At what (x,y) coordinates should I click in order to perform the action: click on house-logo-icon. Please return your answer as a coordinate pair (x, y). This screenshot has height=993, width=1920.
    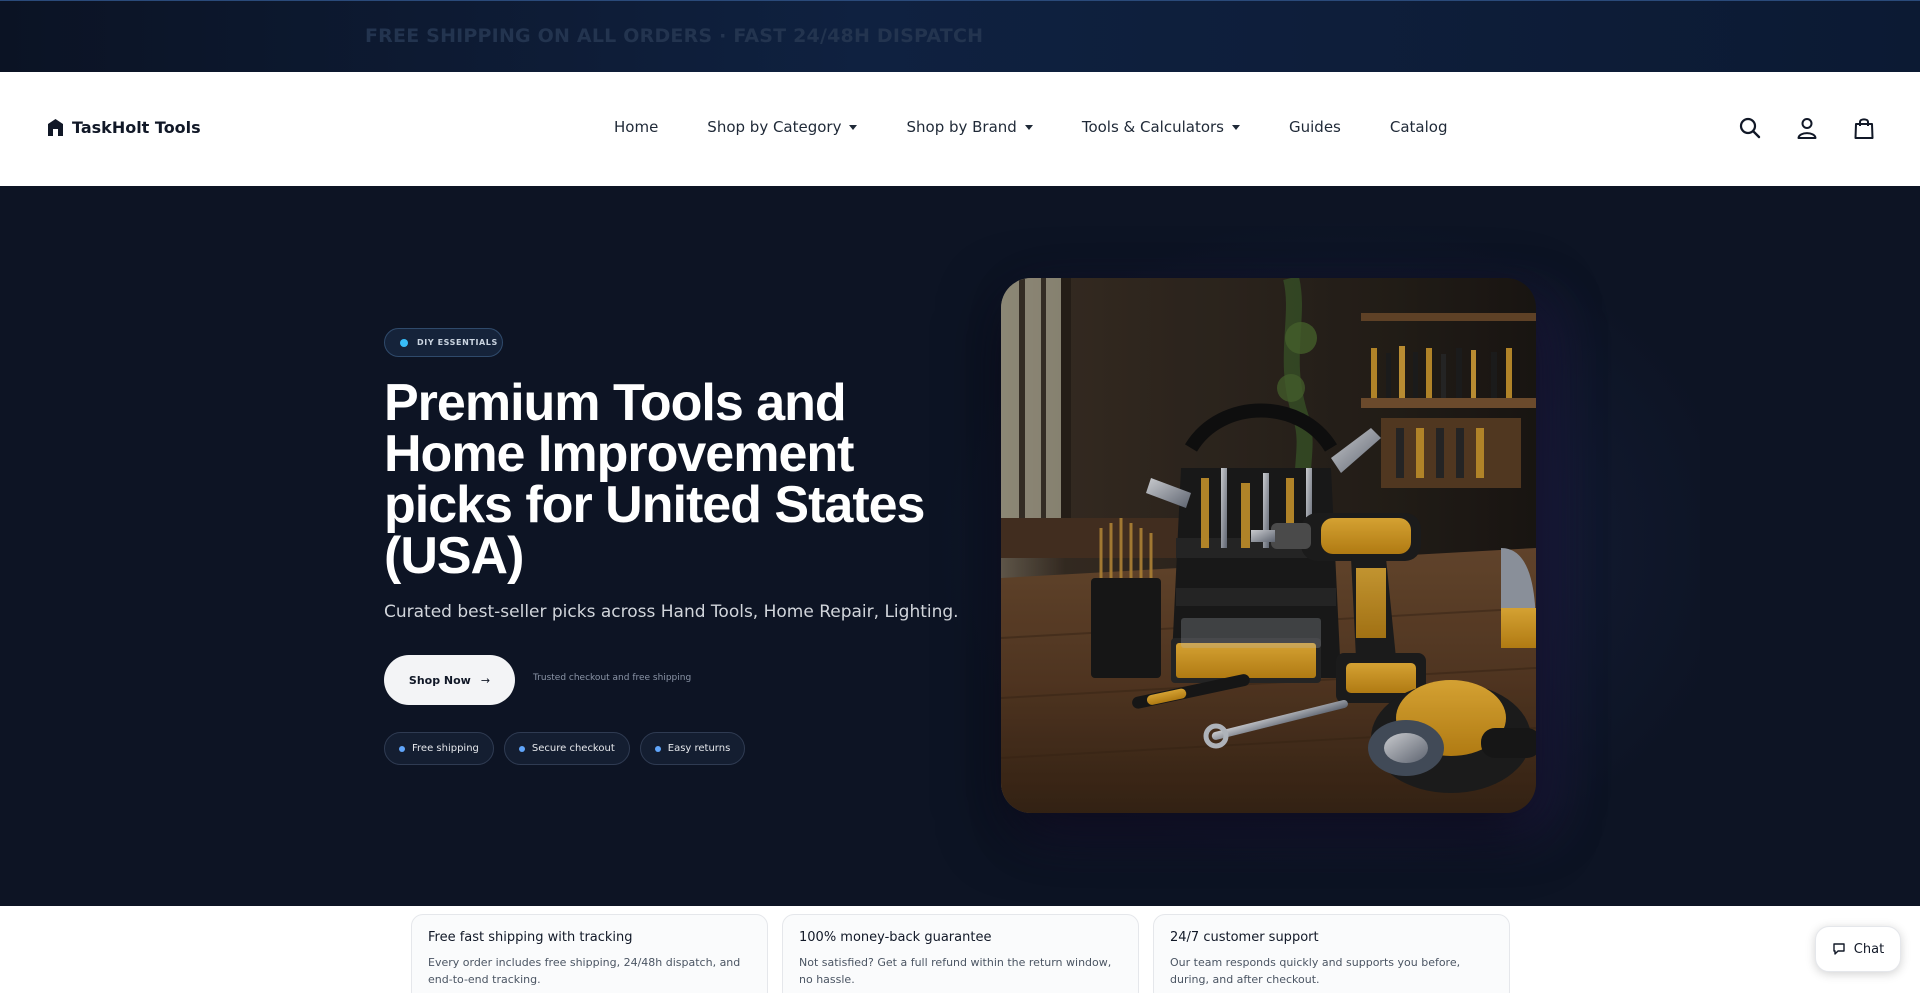
    Looking at the image, I should click on (55, 127).